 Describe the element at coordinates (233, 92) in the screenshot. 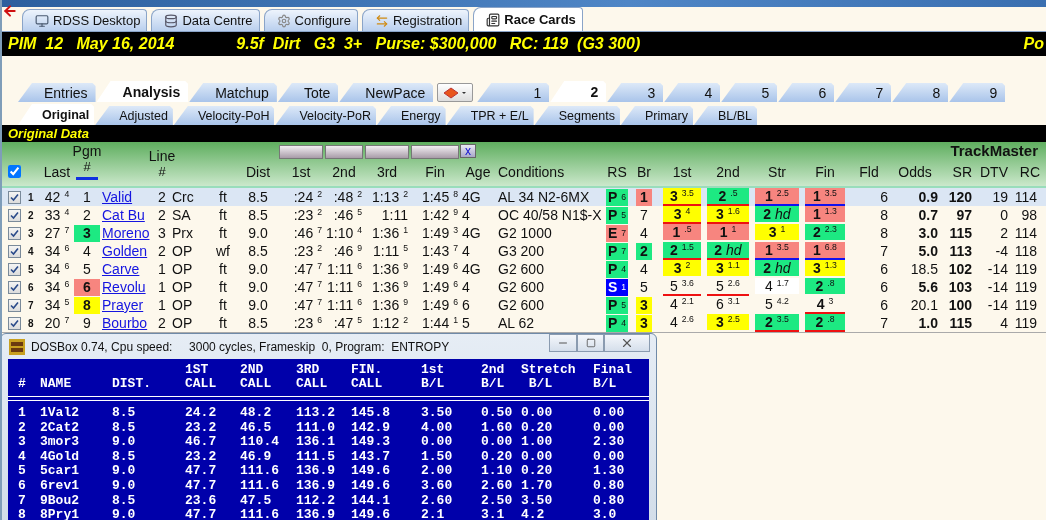

I see `view-tab: Matchup` at that location.